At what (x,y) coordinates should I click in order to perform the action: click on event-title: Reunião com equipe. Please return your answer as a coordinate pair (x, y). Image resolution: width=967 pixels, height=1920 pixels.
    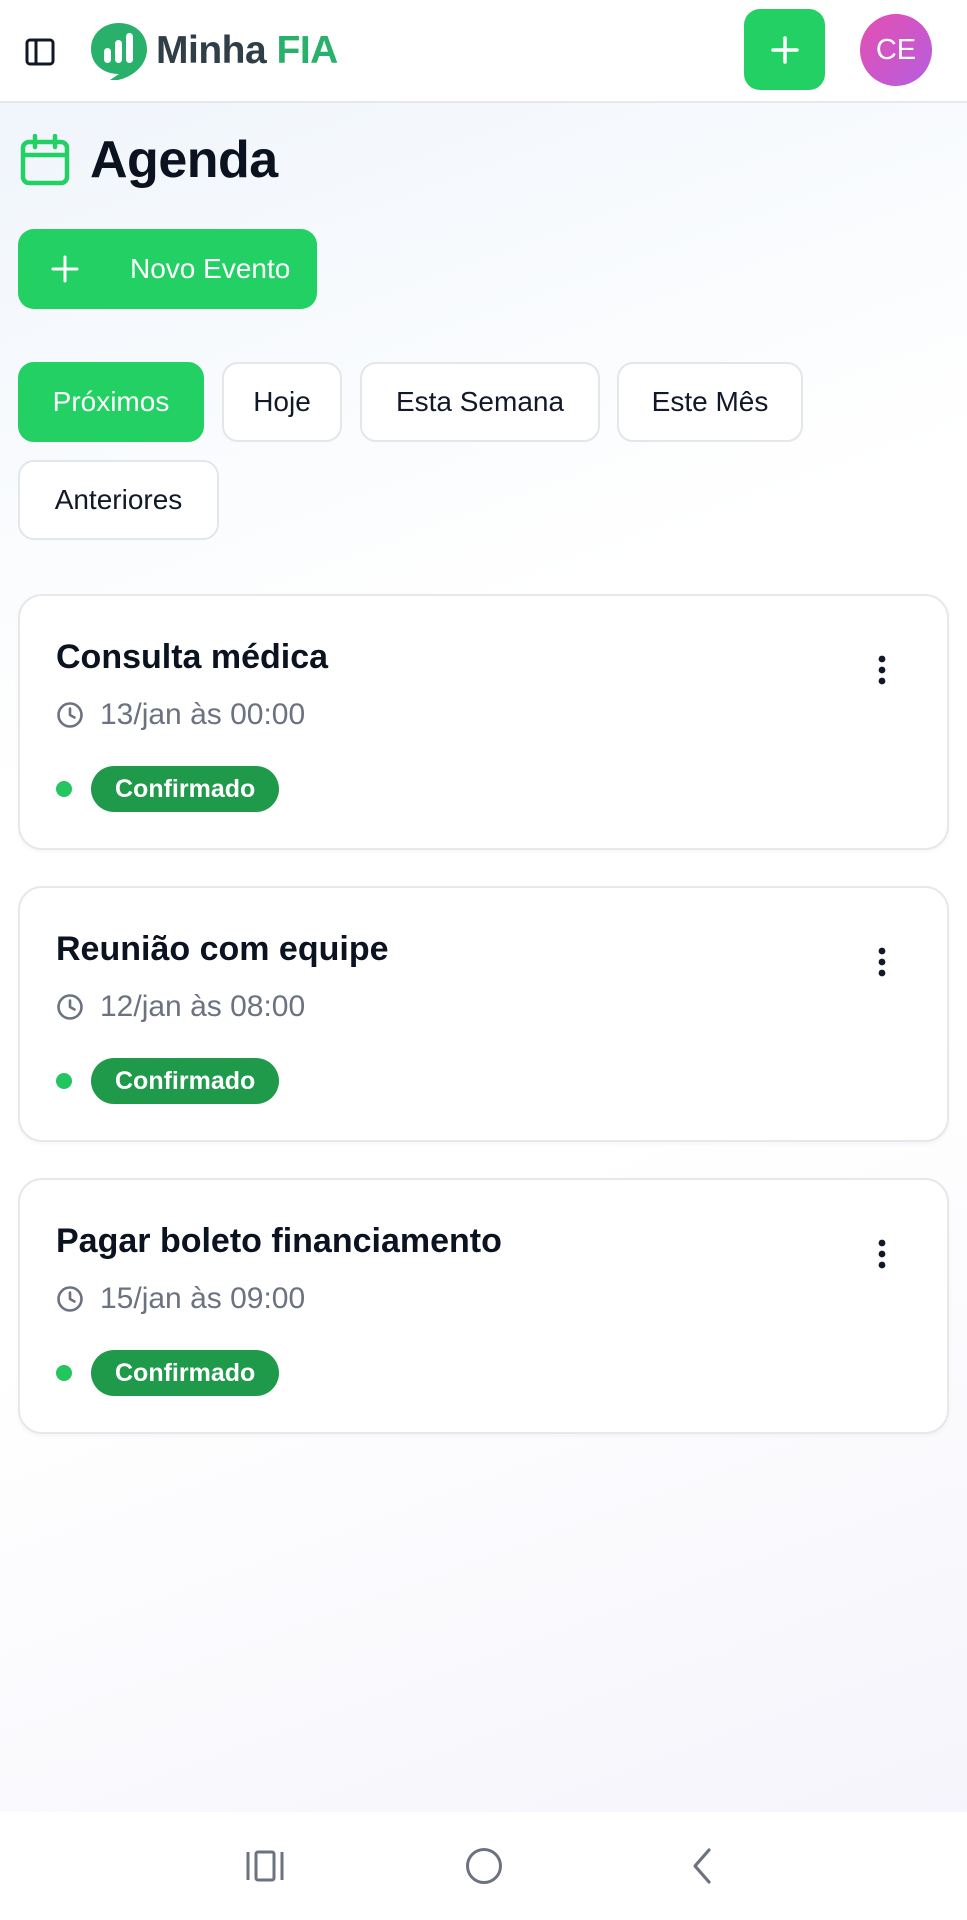
    Looking at the image, I should click on (222, 949).